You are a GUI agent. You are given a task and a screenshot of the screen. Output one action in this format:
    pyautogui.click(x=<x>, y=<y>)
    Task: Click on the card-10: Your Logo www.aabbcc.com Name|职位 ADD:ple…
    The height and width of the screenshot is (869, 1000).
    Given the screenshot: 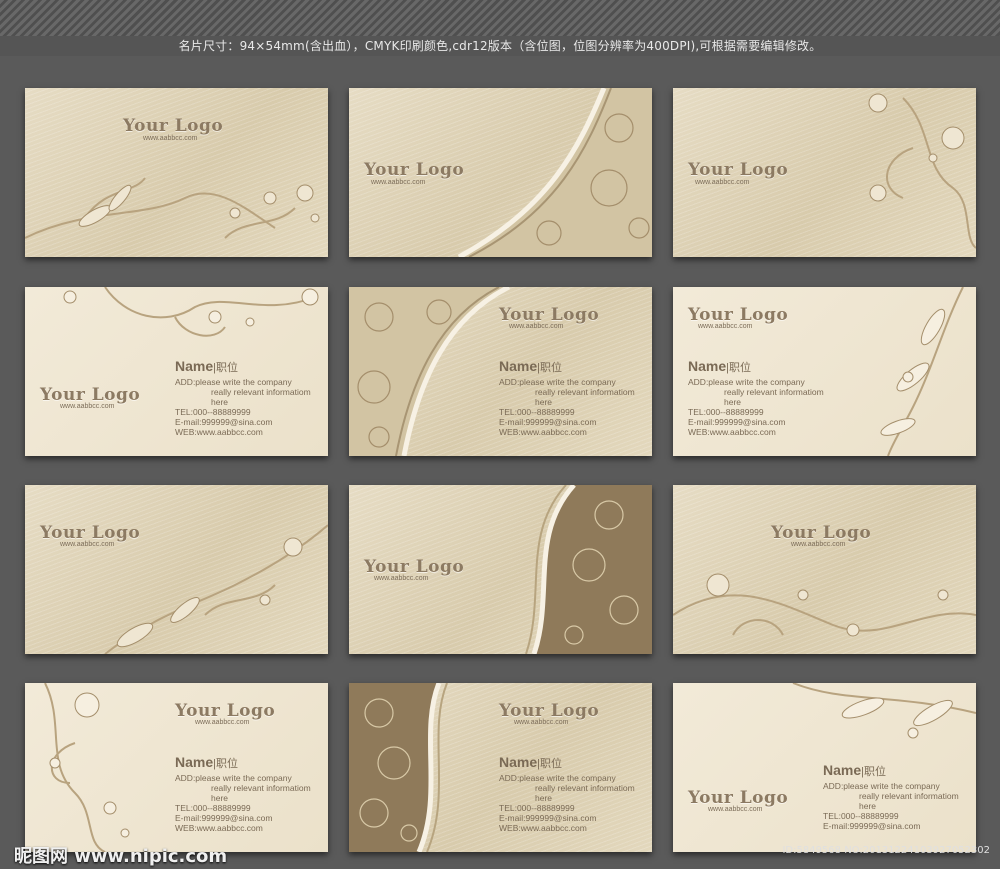 What is the action you would take?
    pyautogui.click(x=176, y=767)
    